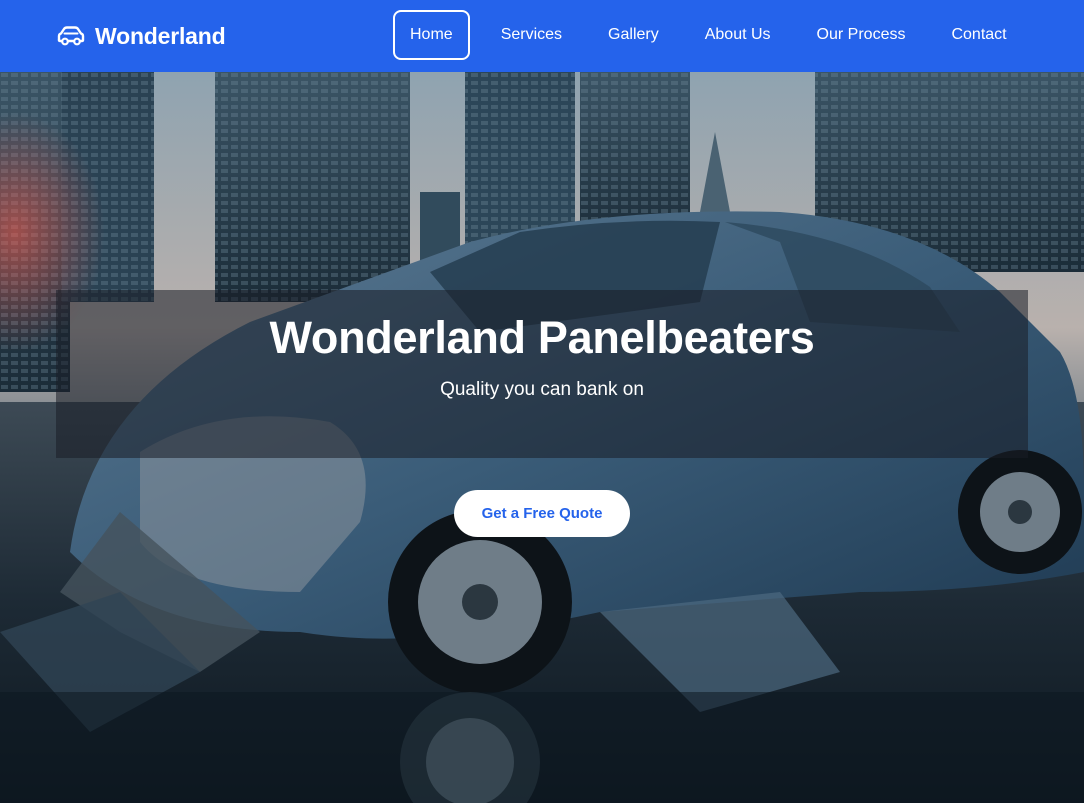 The height and width of the screenshot is (803, 1084). I want to click on nav-link-about-us: About Us, so click(738, 35).